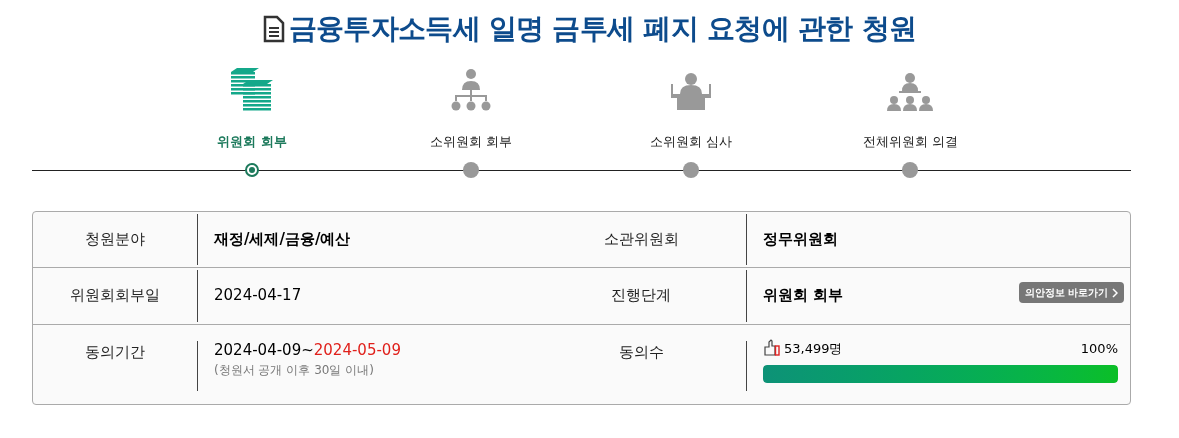  I want to click on period-note: (청원서 공개 이후 30일 이내), so click(294, 370).